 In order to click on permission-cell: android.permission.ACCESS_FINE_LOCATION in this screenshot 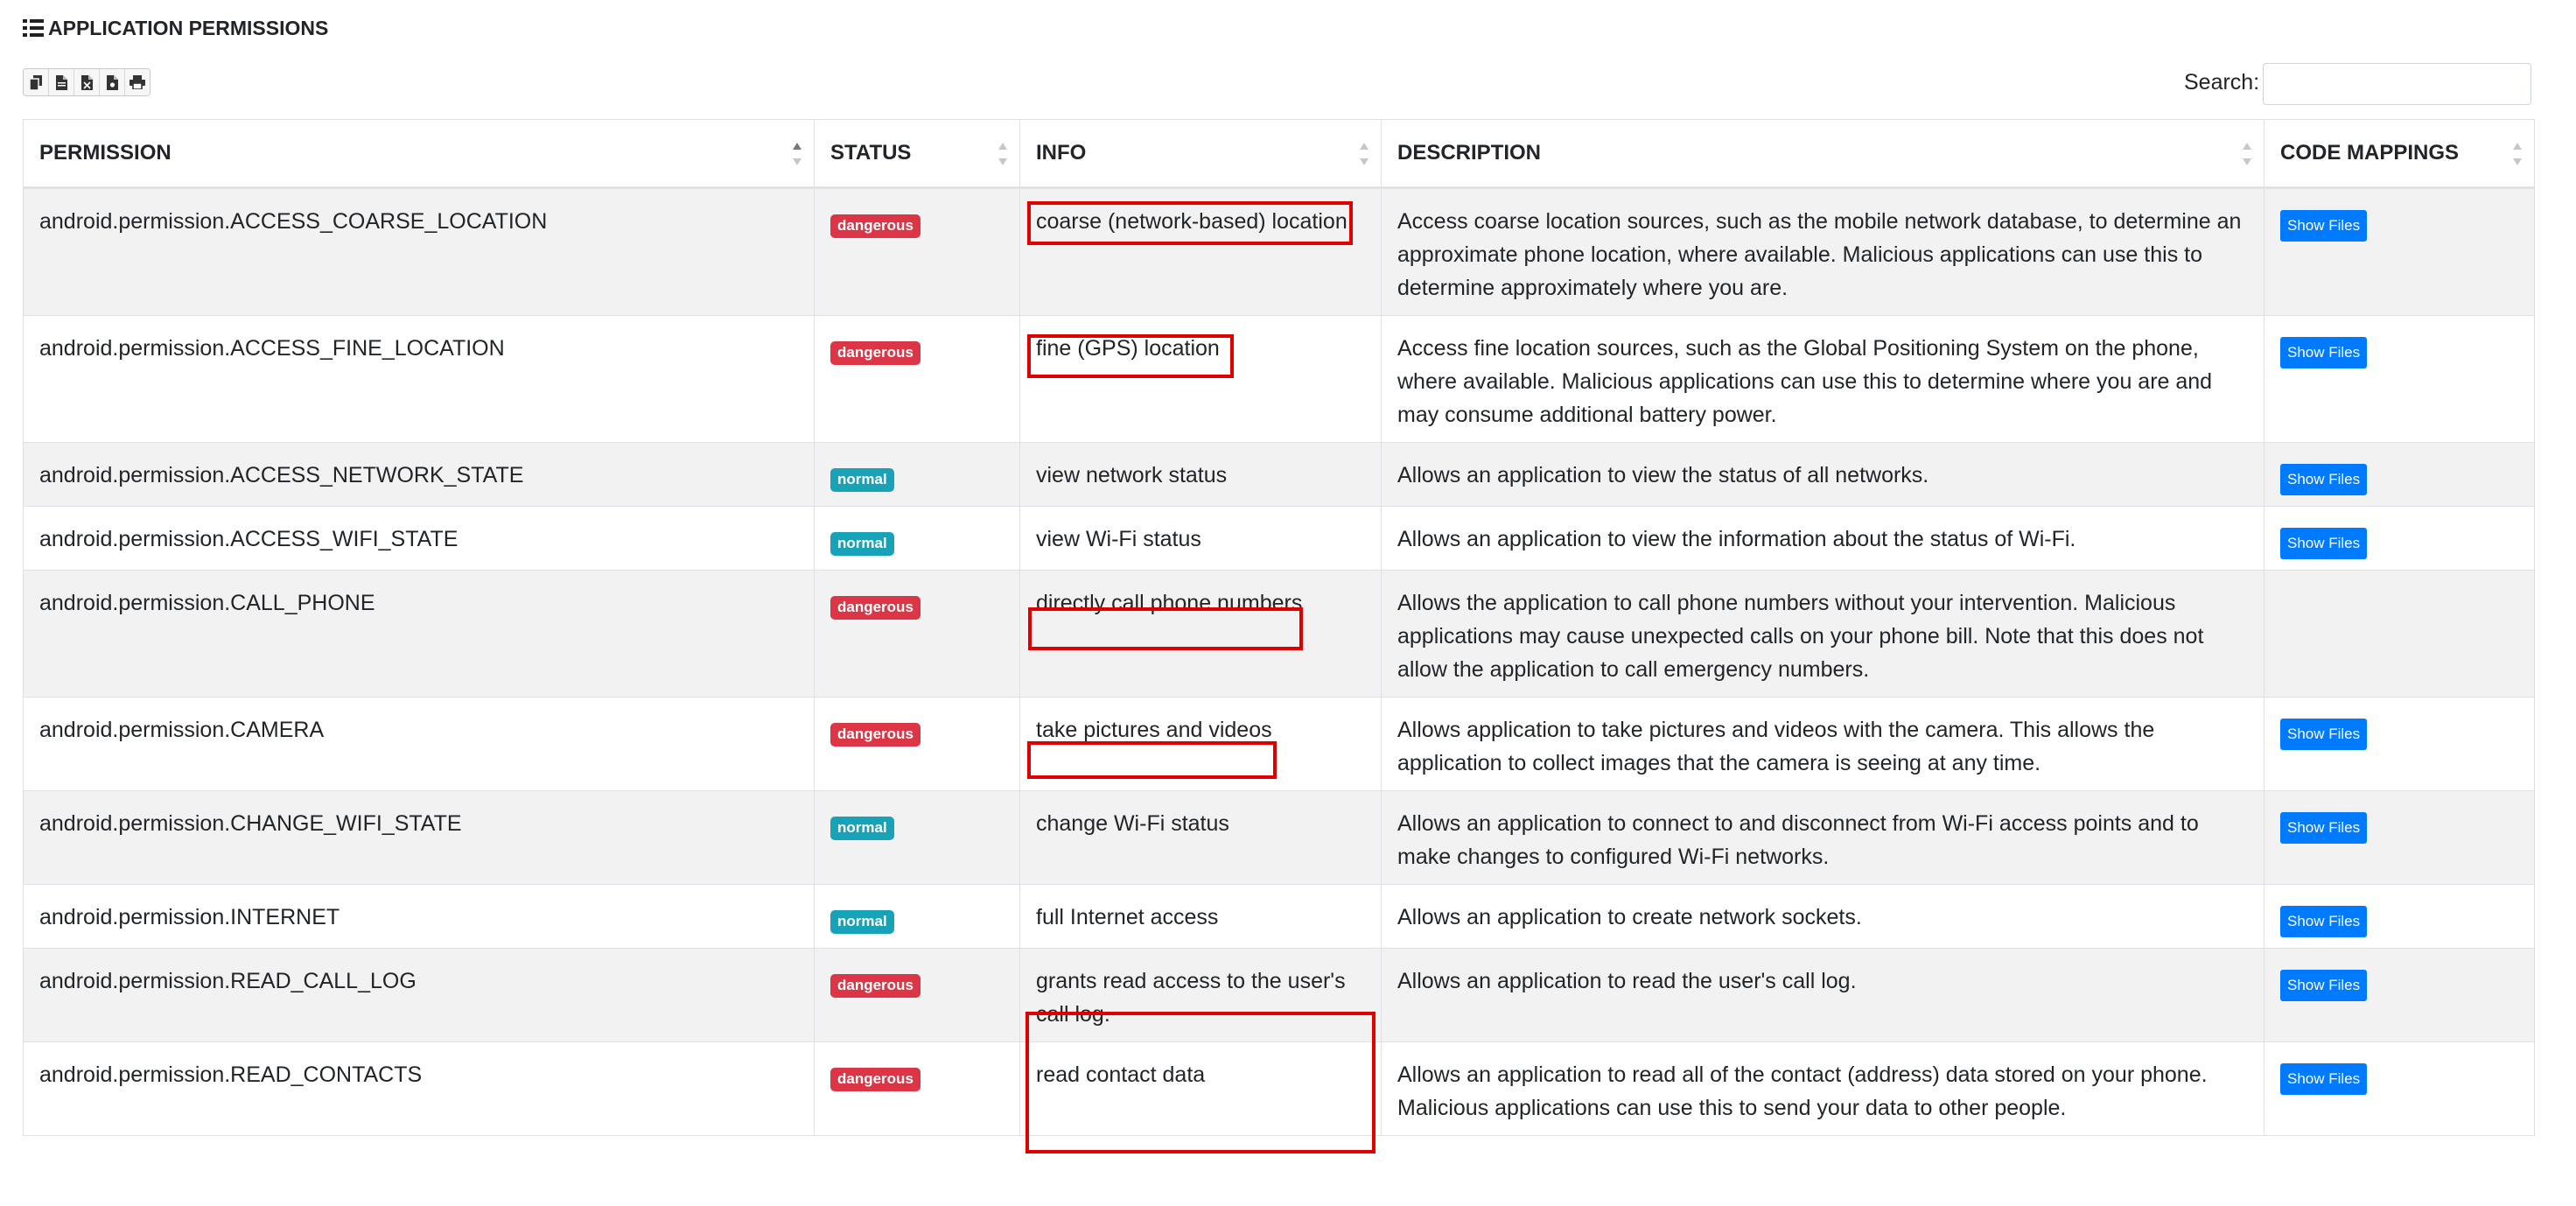, I will do `click(419, 379)`.